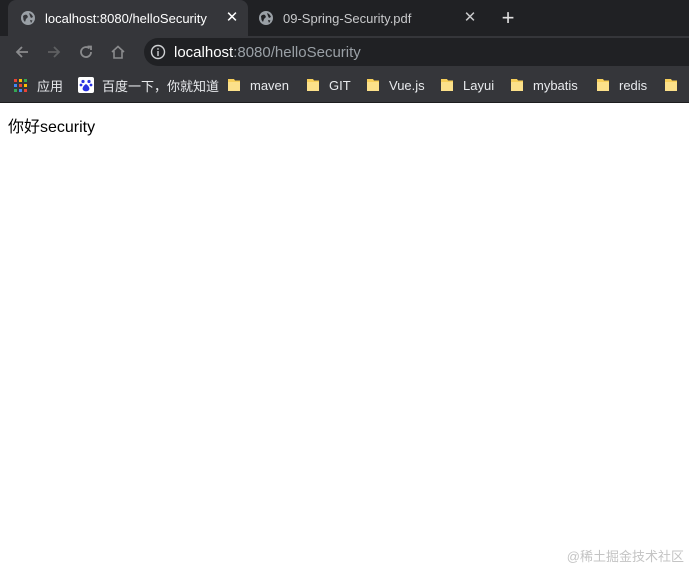  I want to click on bookmark-baidu: 百度一下，你就知道, so click(148, 85).